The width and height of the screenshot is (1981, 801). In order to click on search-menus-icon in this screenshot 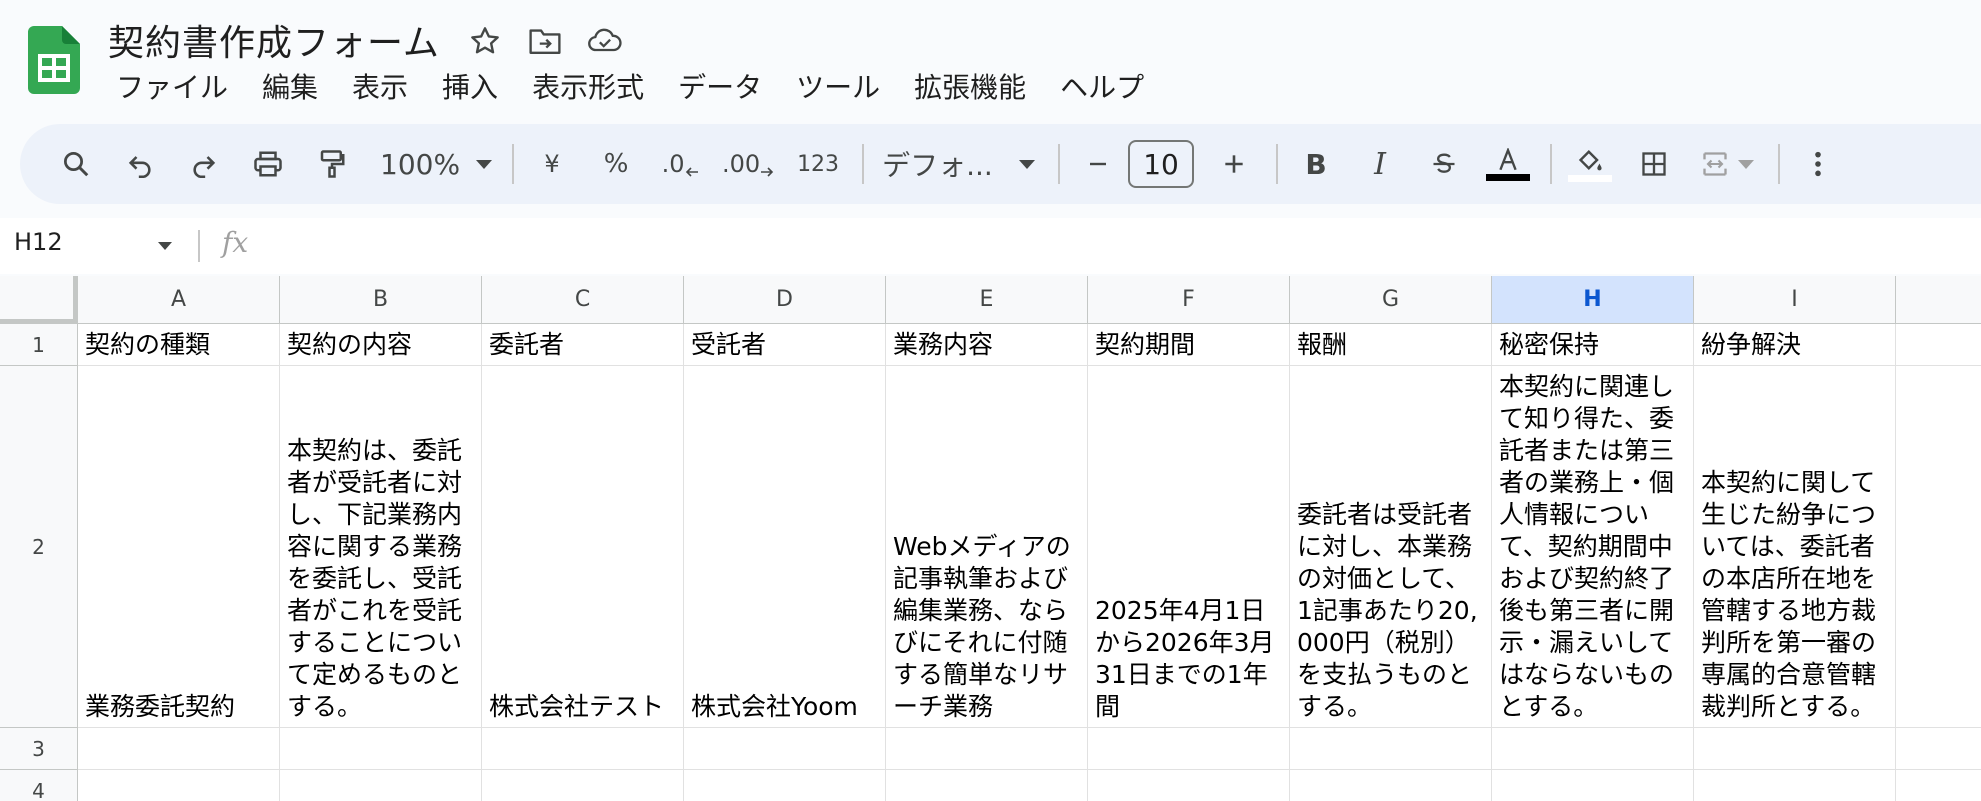, I will do `click(76, 164)`.